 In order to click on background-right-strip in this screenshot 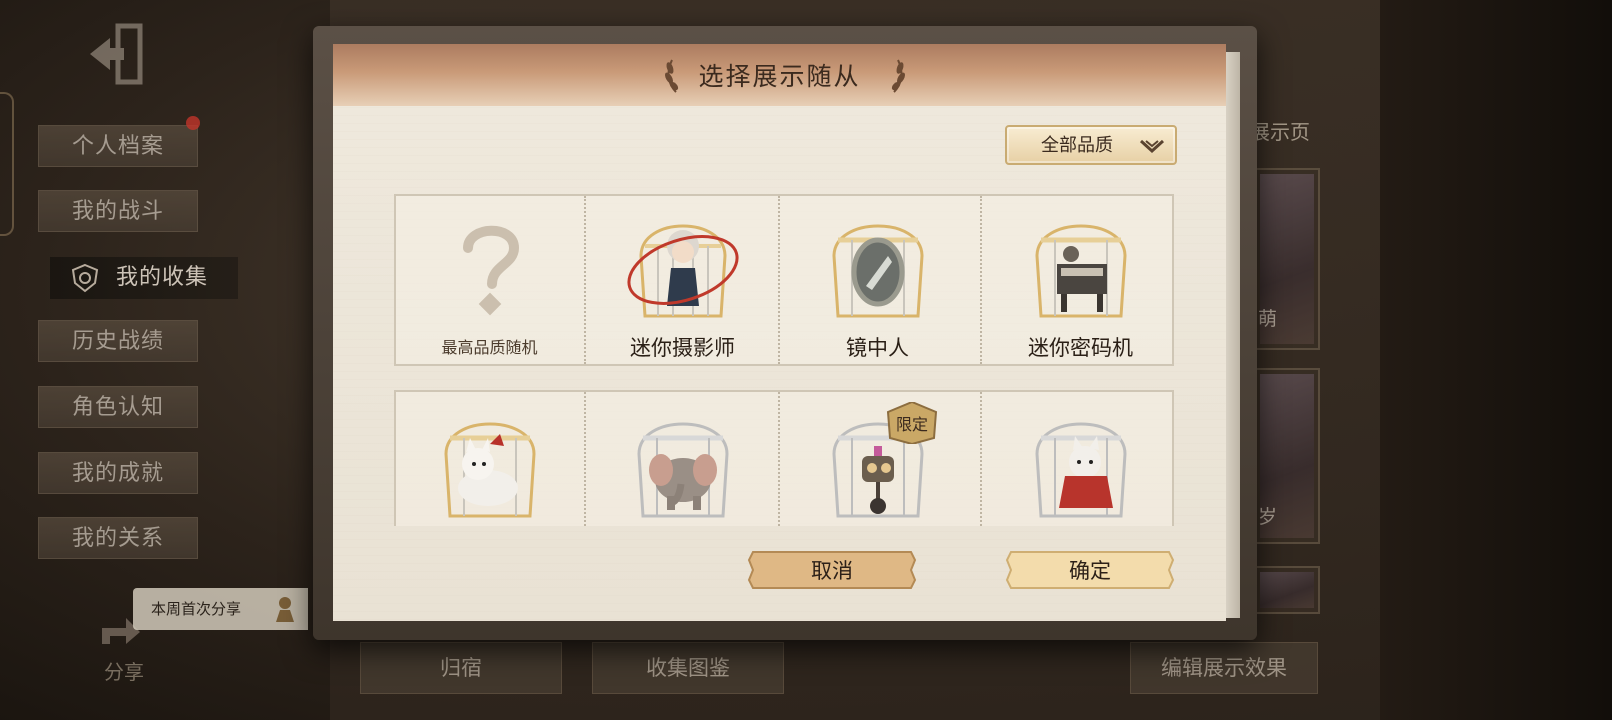, I will do `click(1496, 360)`.